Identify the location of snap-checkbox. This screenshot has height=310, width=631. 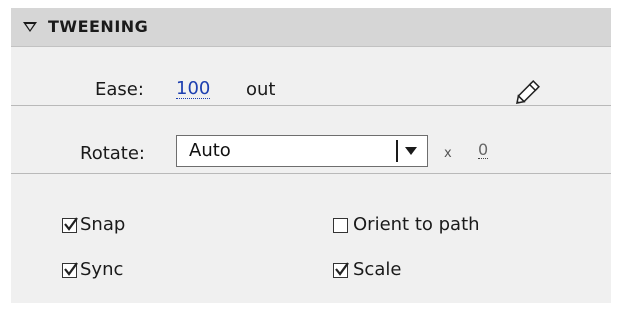
(70, 225).